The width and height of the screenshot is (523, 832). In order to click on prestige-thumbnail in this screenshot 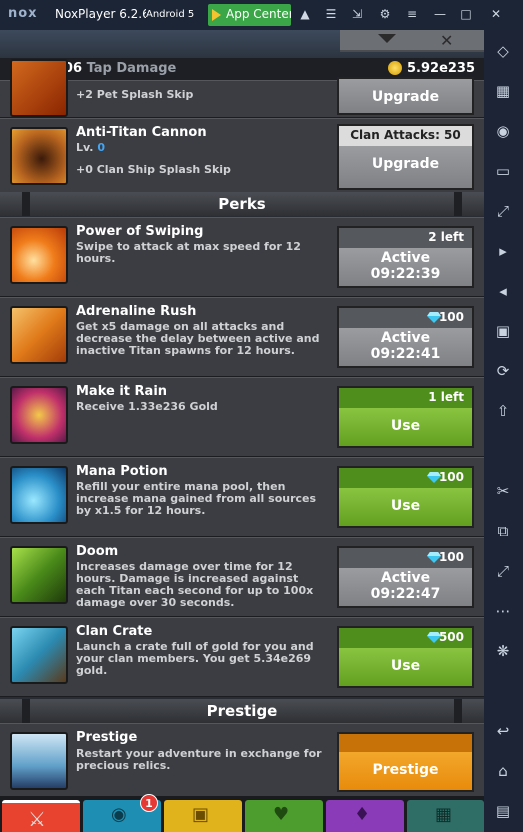, I will do `click(39, 761)`.